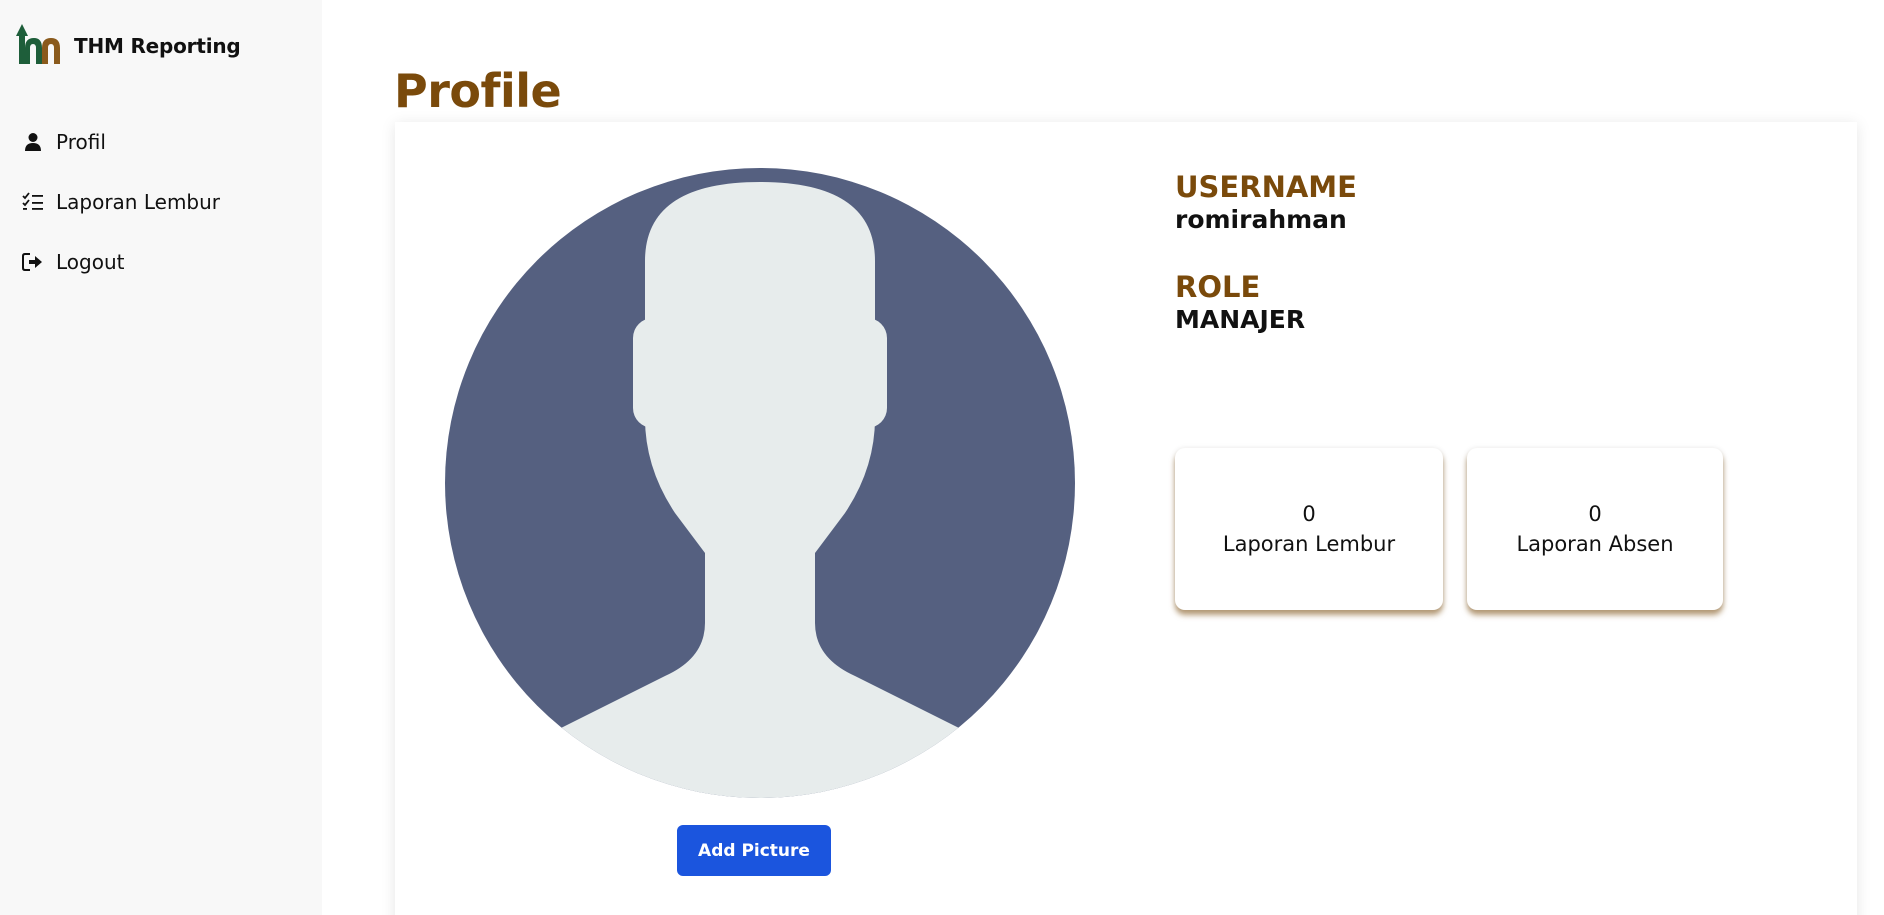  I want to click on checklist-icon, so click(33, 202).